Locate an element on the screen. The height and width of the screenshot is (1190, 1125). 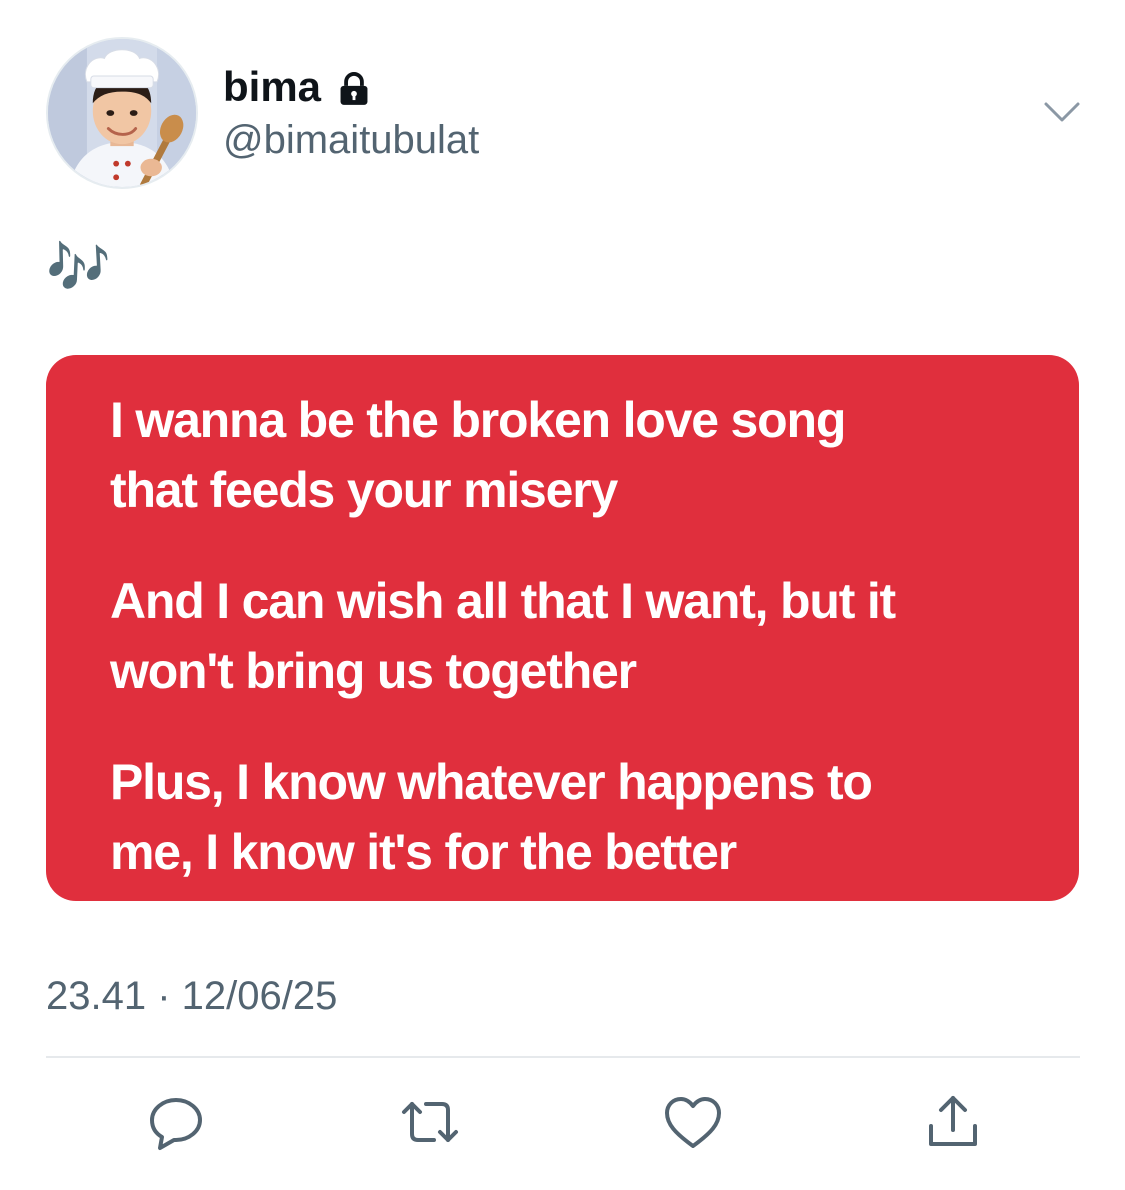
retweet-icon is located at coordinates (430, 1122).